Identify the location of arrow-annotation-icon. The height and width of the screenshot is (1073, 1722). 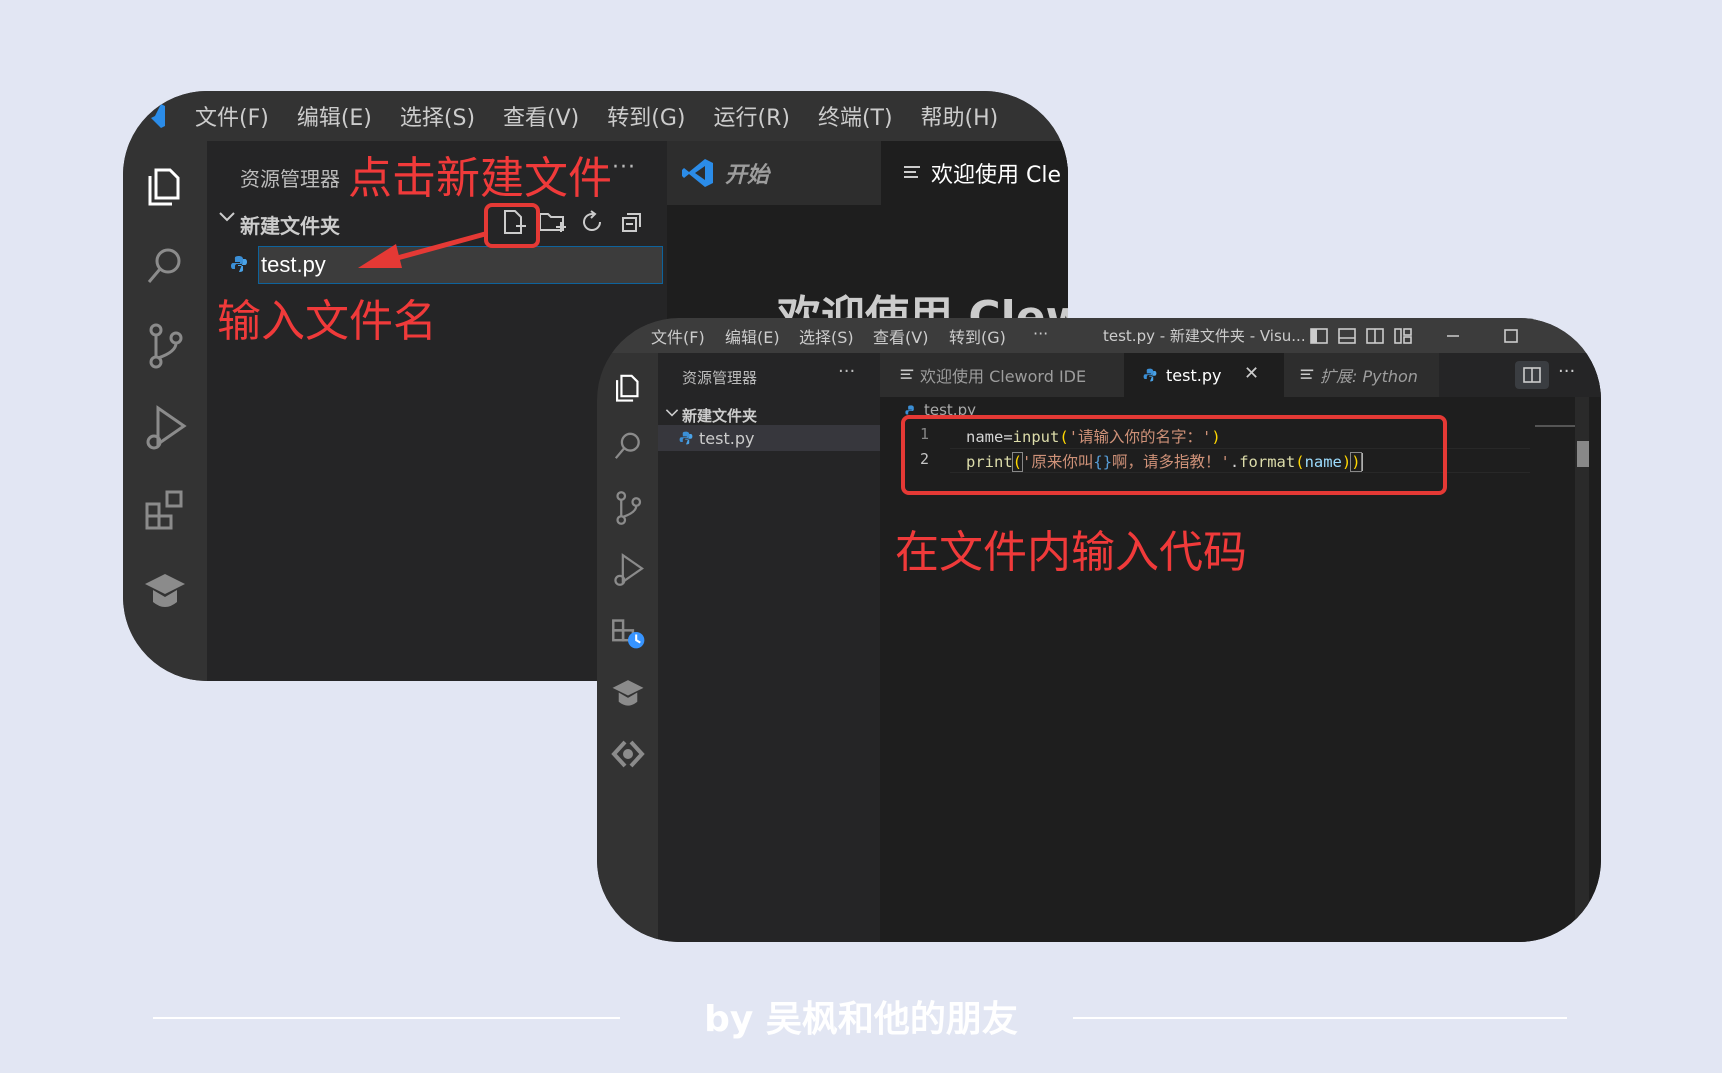
(422, 249).